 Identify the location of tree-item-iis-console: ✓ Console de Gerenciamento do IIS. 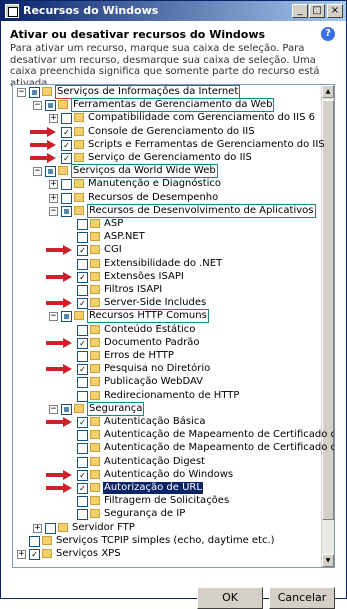
(165, 132).